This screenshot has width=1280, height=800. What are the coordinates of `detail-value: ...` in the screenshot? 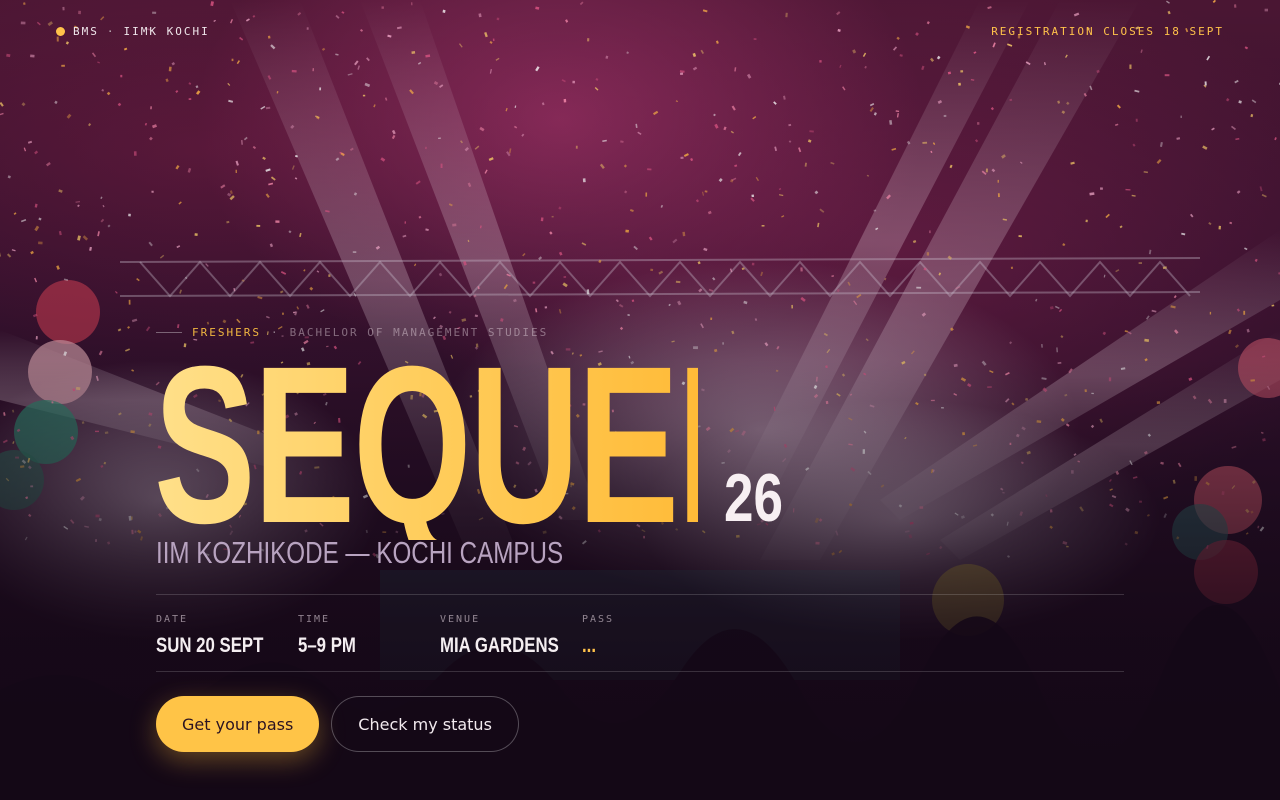 It's located at (589, 645).